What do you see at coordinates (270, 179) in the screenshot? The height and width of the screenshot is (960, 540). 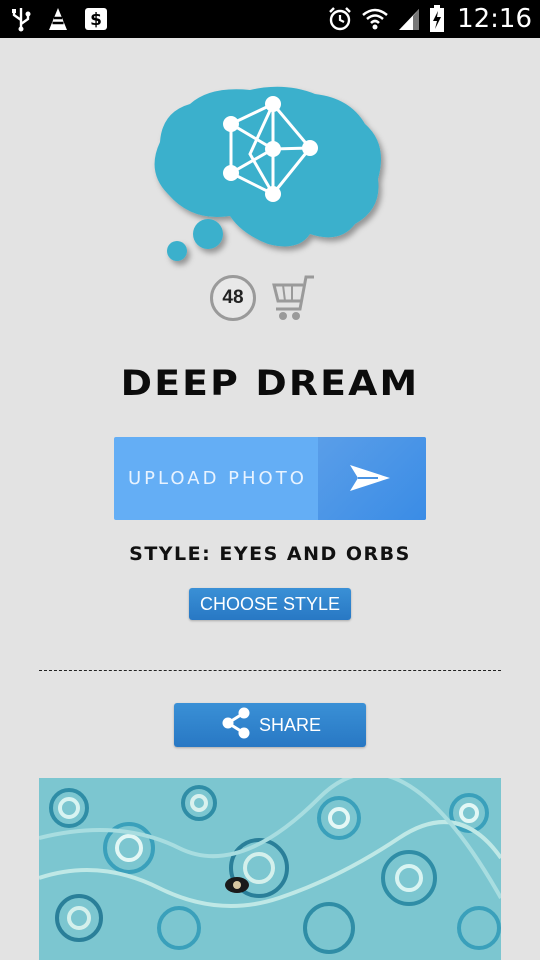 I see `brain-network-icon` at bounding box center [270, 179].